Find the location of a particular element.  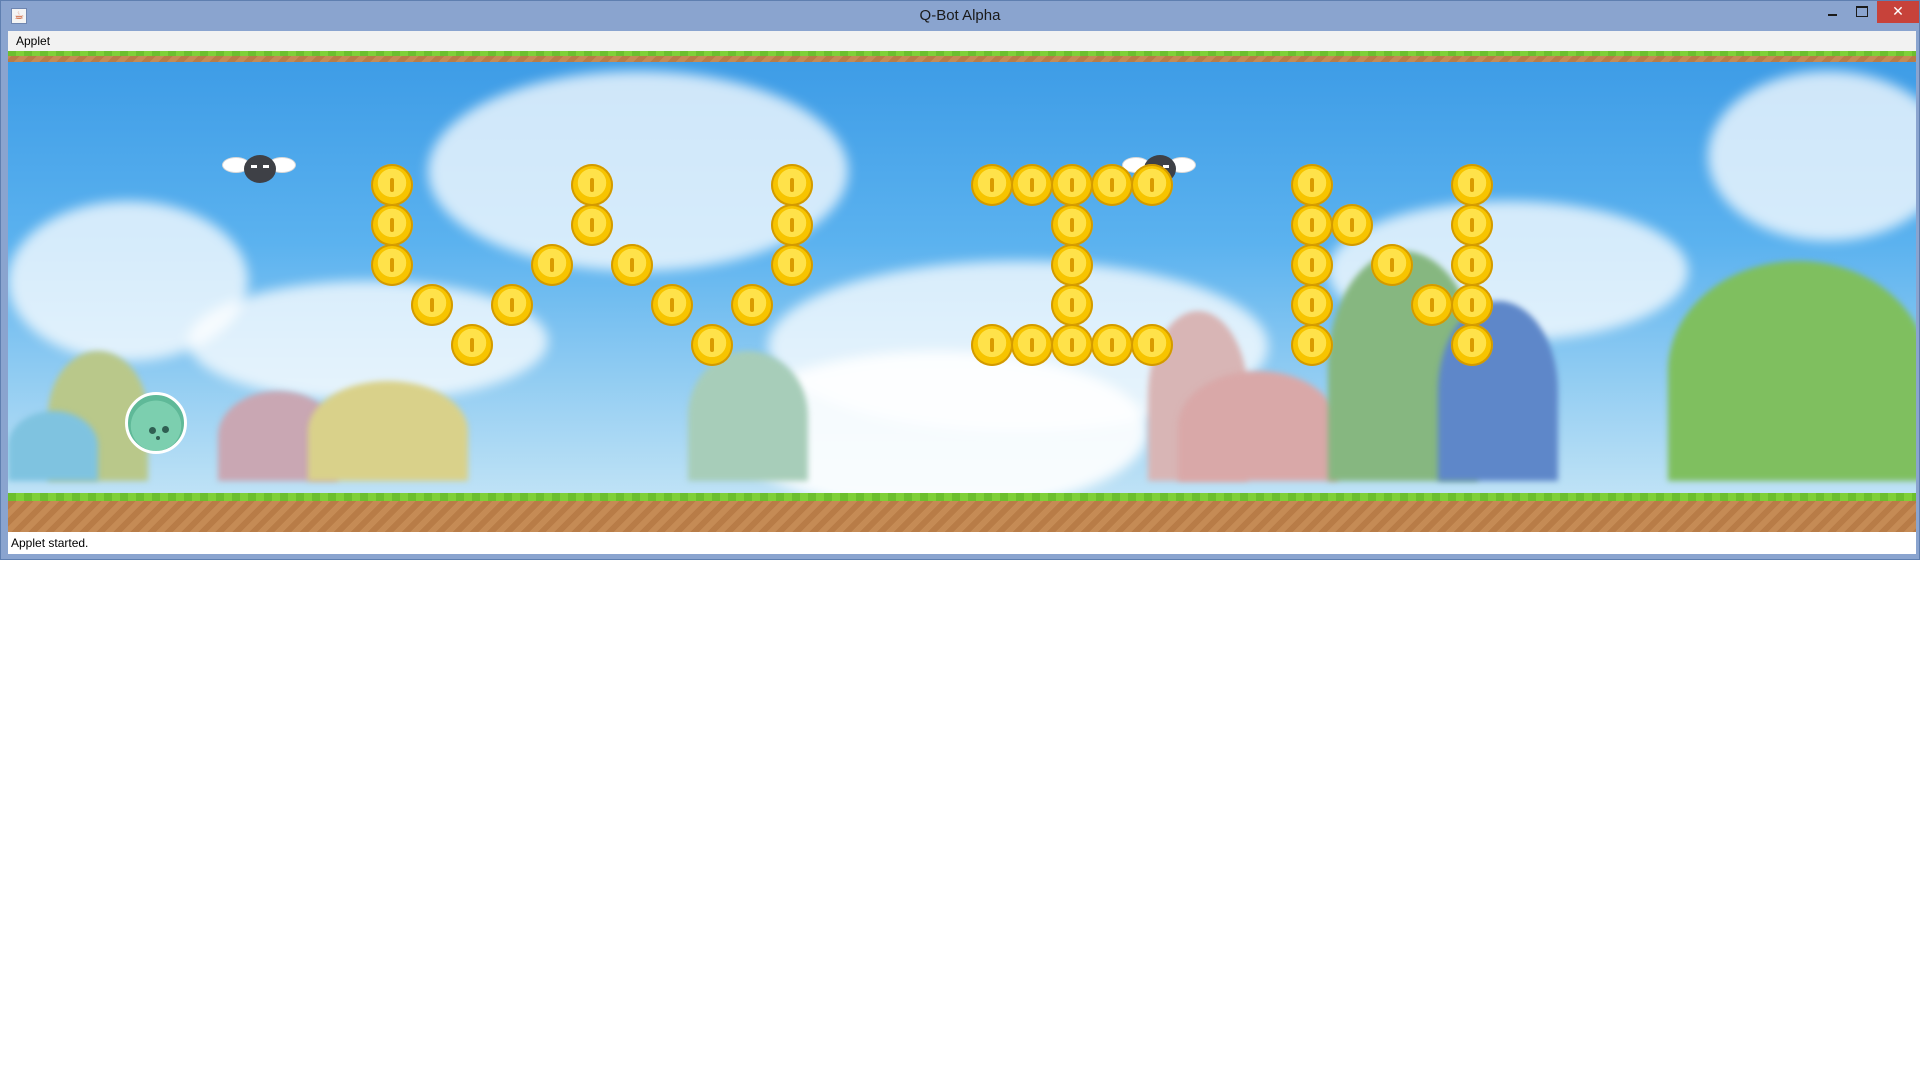

player-bubble is located at coordinates (156, 423).